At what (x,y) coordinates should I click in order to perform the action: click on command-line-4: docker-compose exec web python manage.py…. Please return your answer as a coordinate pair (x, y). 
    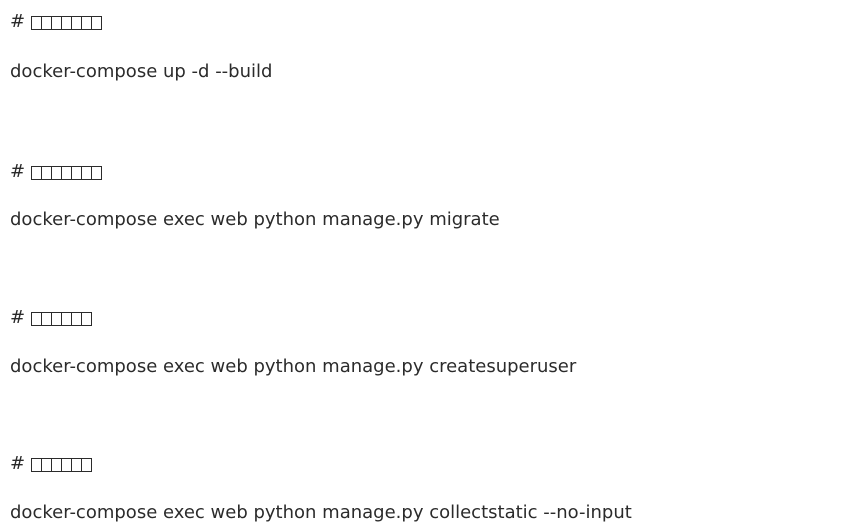
    Looking at the image, I should click on (321, 512).